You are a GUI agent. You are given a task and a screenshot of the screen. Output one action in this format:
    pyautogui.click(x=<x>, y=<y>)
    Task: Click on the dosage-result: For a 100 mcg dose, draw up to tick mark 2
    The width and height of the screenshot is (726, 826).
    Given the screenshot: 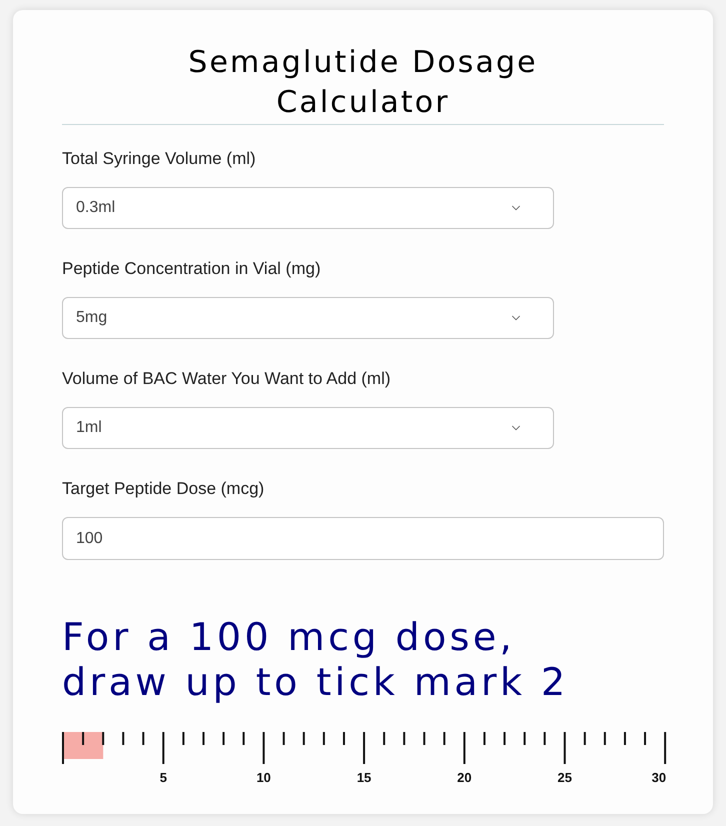 What is the action you would take?
    pyautogui.click(x=316, y=660)
    